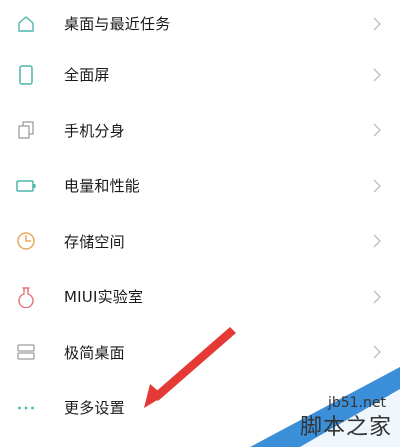  Describe the element at coordinates (94, 352) in the screenshot. I see `settings-item-label: 极简桌面` at that location.